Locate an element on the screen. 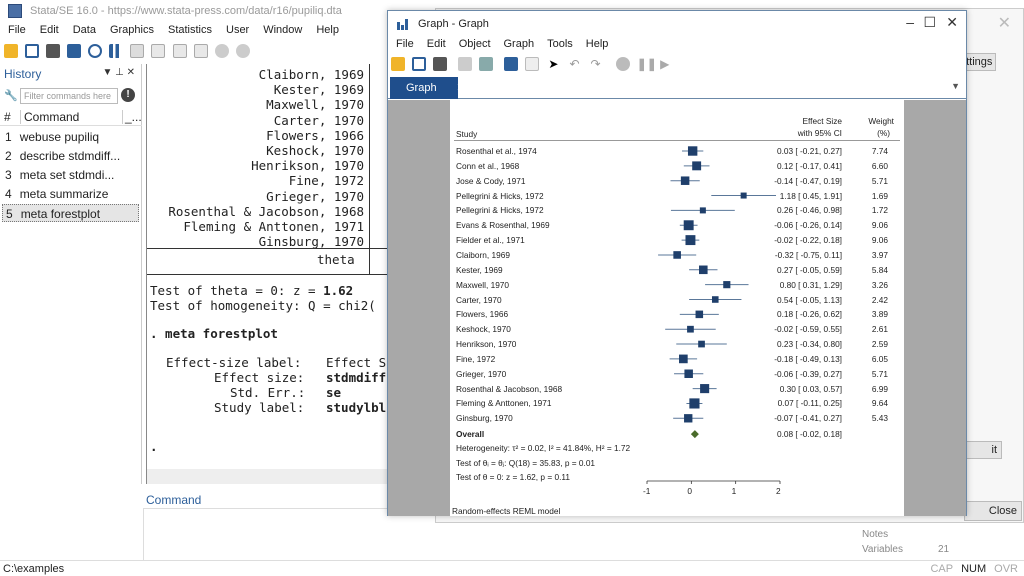 The width and height of the screenshot is (1024, 576). cap-indicator: CAP is located at coordinates (942, 569).